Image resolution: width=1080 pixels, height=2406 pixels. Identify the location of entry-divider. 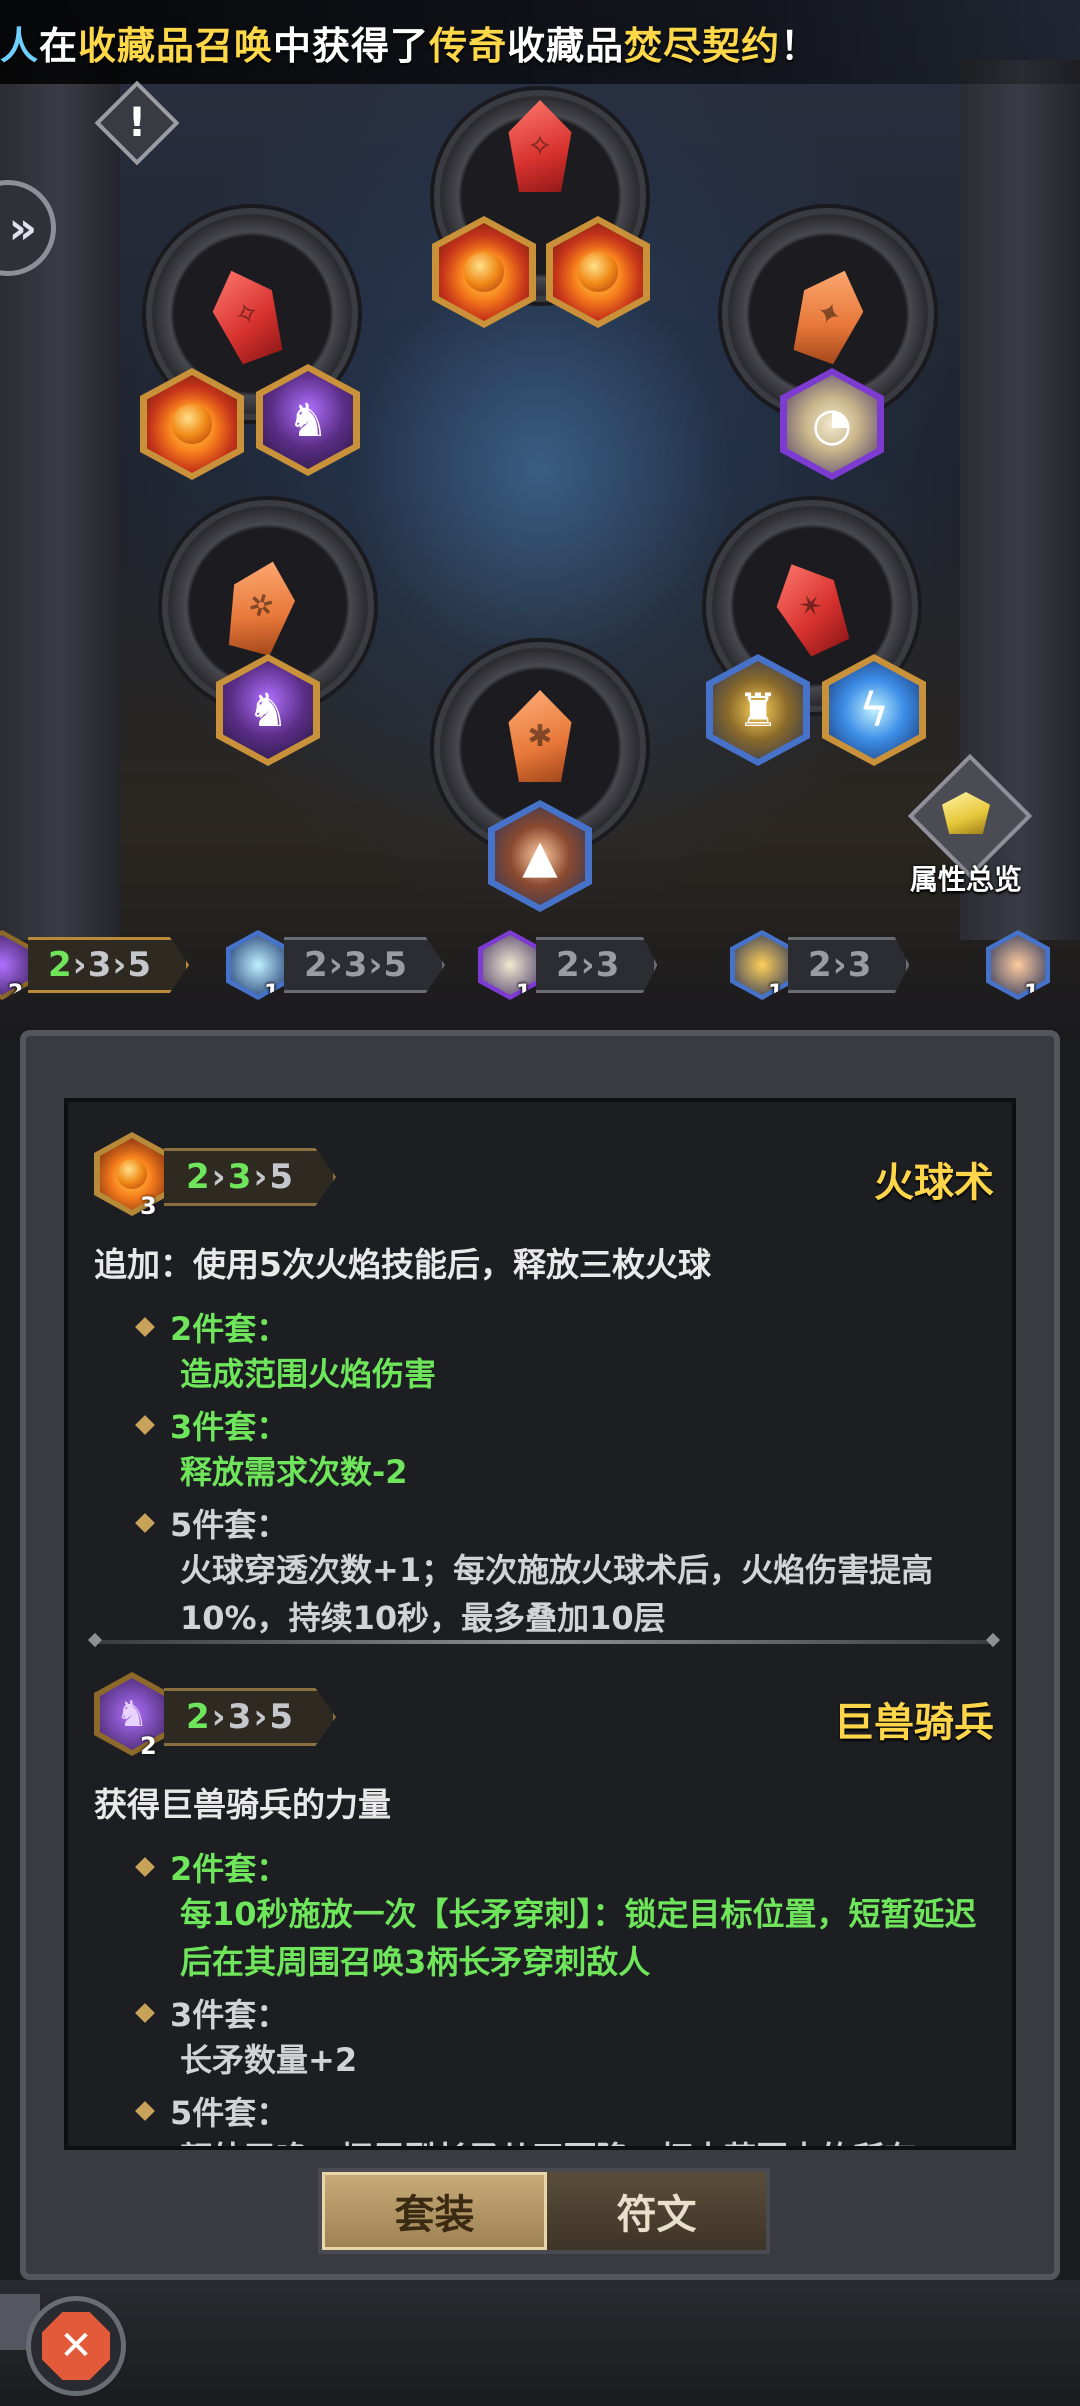
(544, 1642).